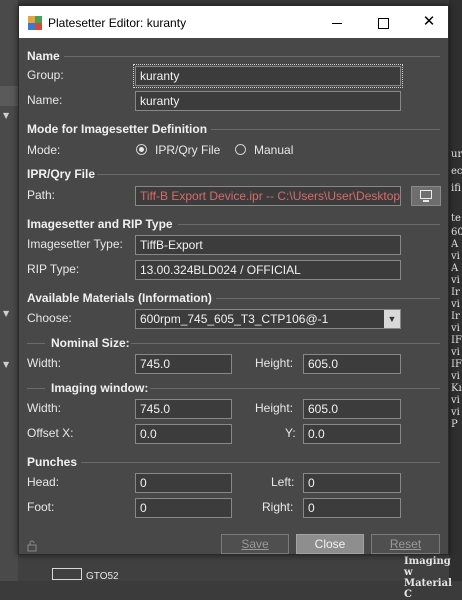 This screenshot has height=600, width=462. Describe the element at coordinates (75, 244) in the screenshot. I see `imagesetter-type-label: Imagesetter Type:` at that location.